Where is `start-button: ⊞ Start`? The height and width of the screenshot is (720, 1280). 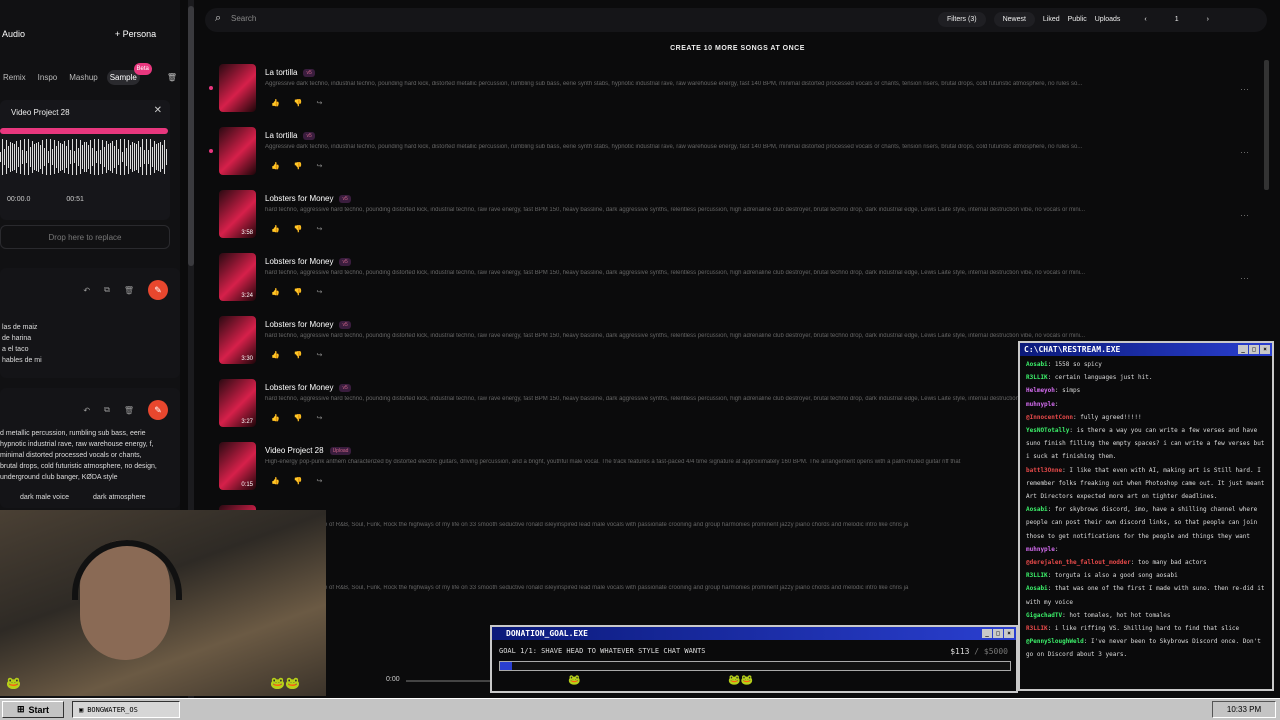
start-button: ⊞ Start is located at coordinates (33, 709).